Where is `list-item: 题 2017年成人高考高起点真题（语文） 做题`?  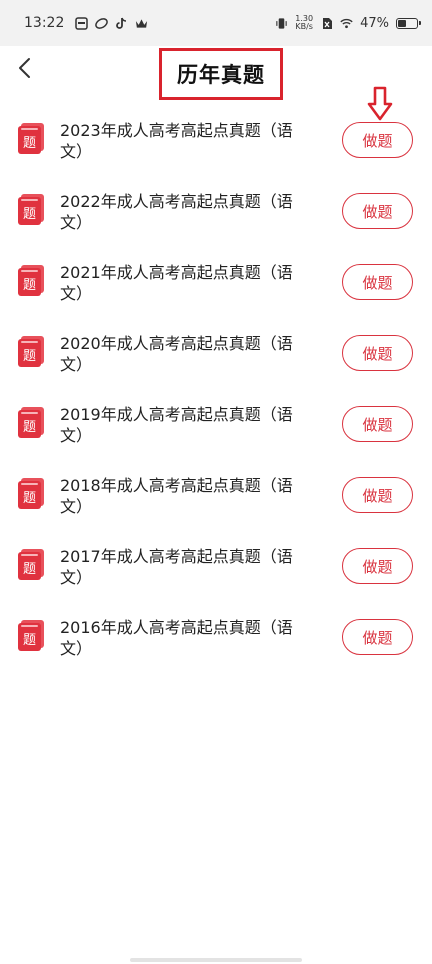
list-item: 题 2017年成人高考高起点真题（语文） 做题 is located at coordinates (216, 566).